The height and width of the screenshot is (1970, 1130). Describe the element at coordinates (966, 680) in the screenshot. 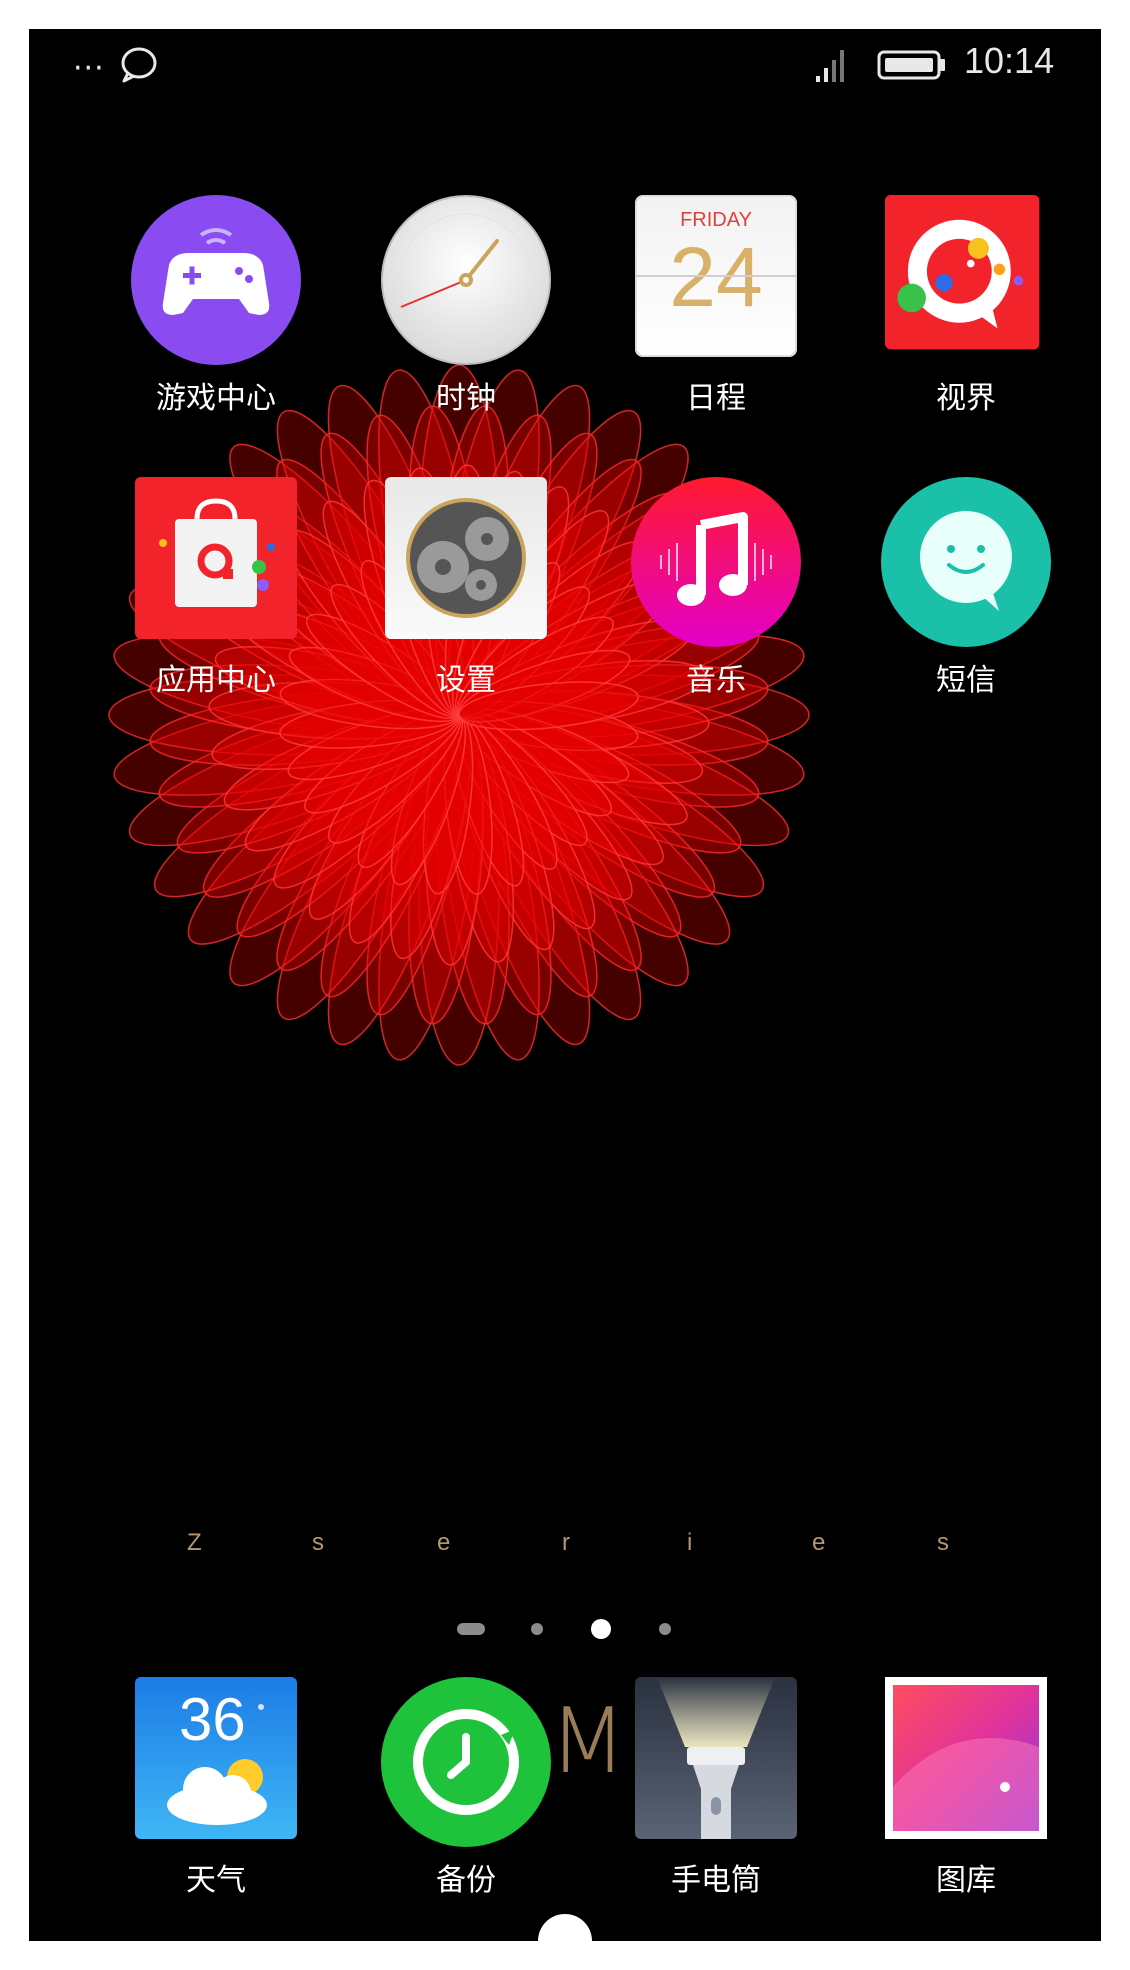

I see `app-label: 短信` at that location.